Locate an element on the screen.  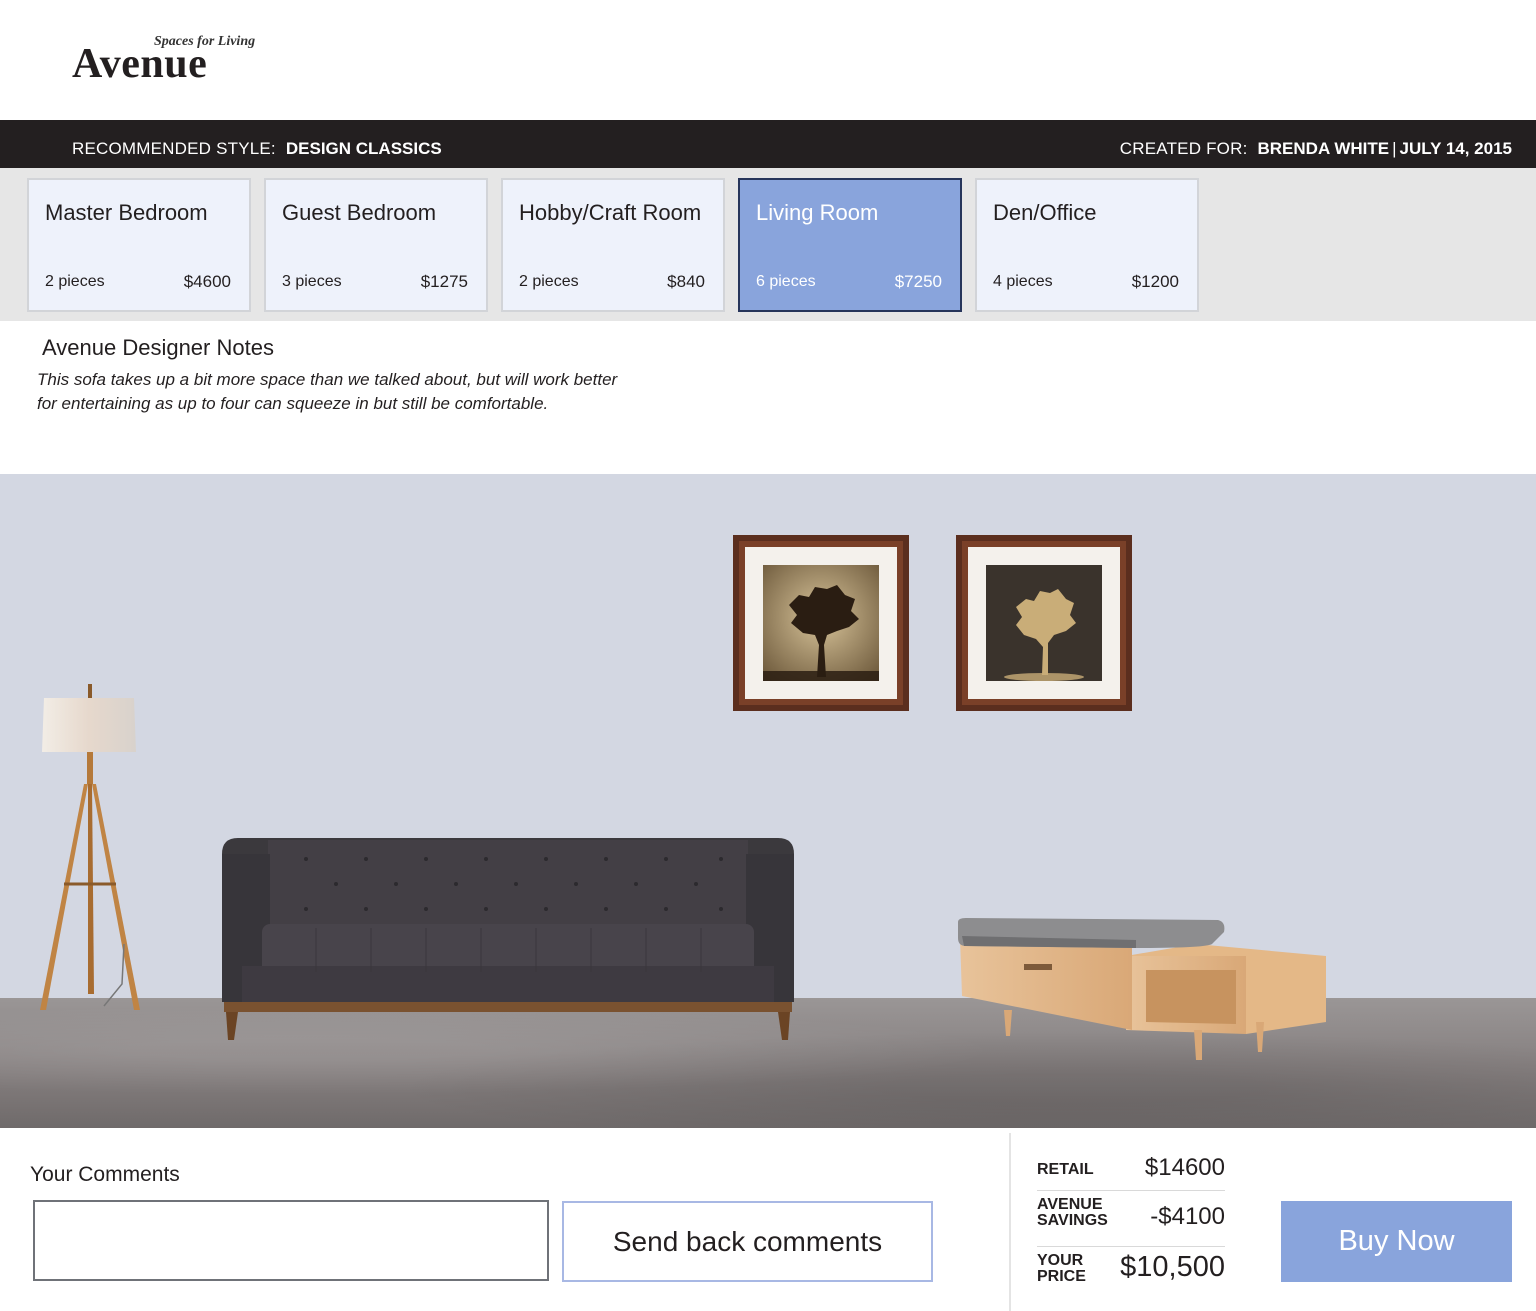
retail-label: RETAIL is located at coordinates (1065, 1169).